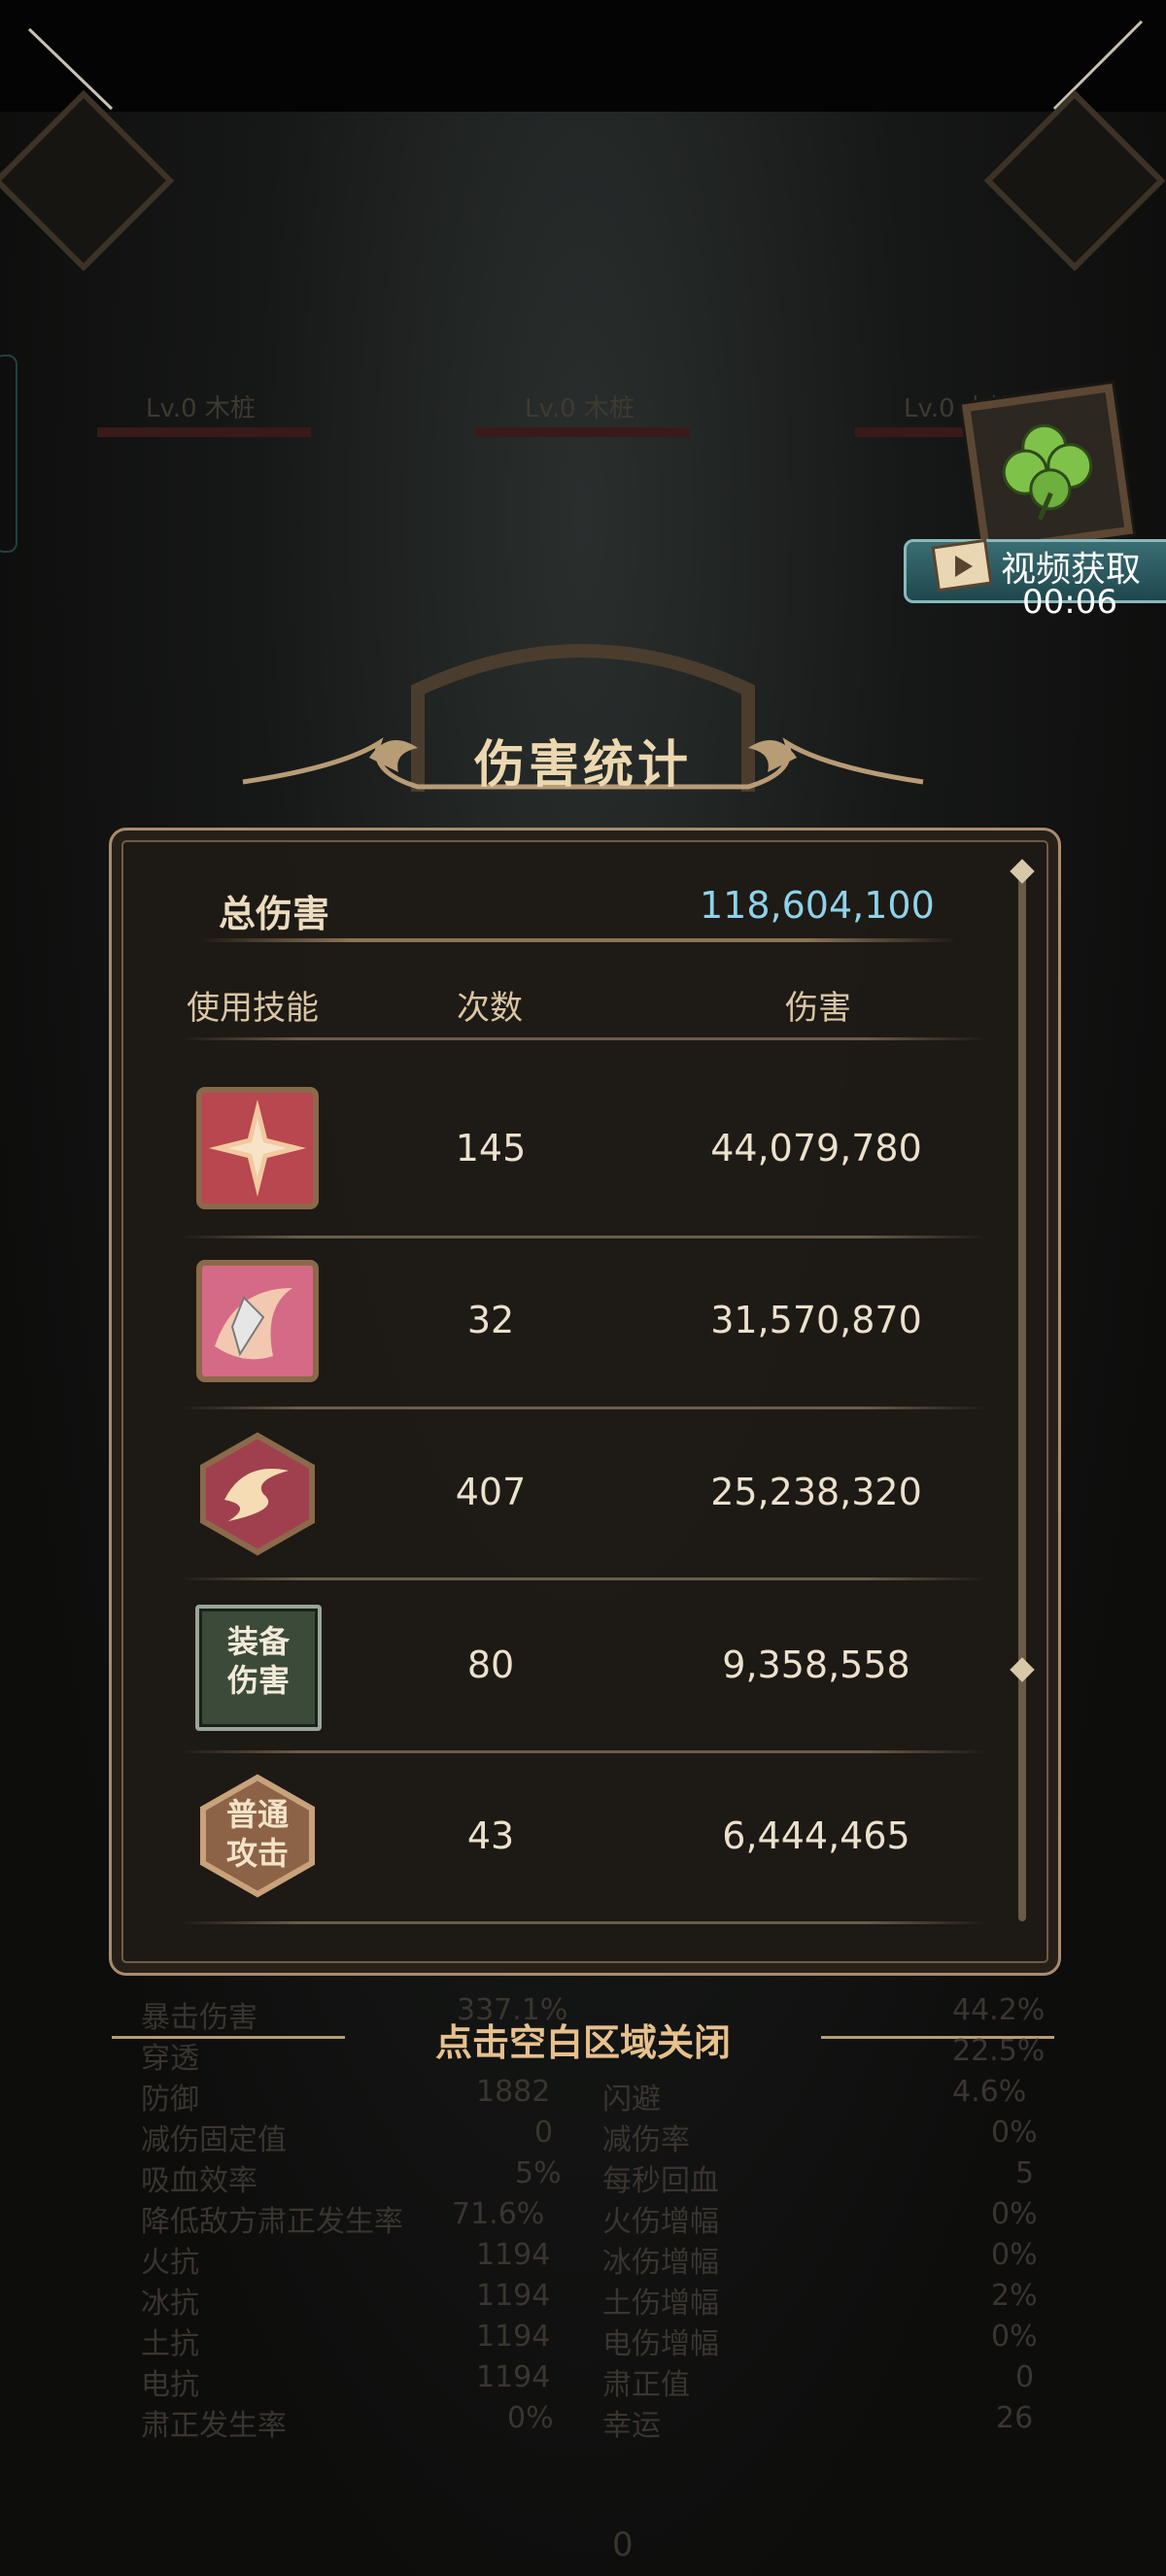 Image resolution: width=1166 pixels, height=2576 pixels. I want to click on stat-label: 冰抗, so click(170, 2304).